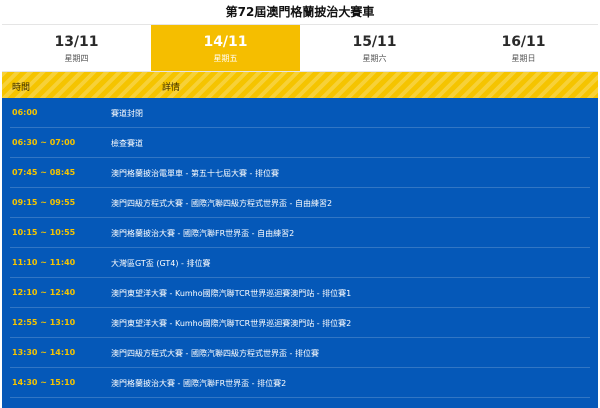  Describe the element at coordinates (25, 112) in the screenshot. I see `schedule-time: 06:00` at that location.